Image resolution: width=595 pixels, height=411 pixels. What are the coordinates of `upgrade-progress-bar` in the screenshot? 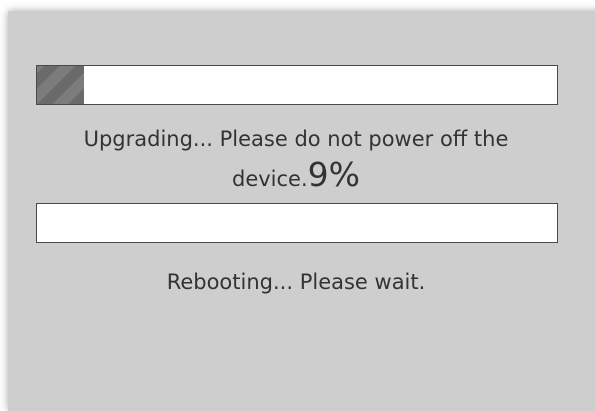 It's located at (297, 85).